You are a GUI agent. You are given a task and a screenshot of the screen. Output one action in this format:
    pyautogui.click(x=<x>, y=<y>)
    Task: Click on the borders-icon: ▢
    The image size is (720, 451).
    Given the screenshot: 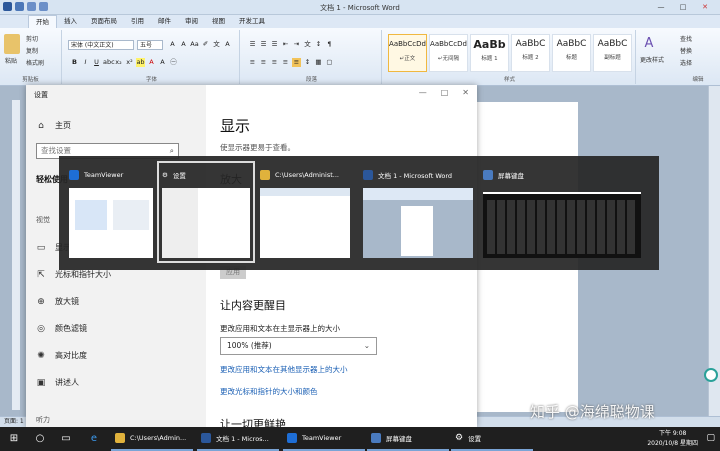 What is the action you would take?
    pyautogui.click(x=329, y=62)
    